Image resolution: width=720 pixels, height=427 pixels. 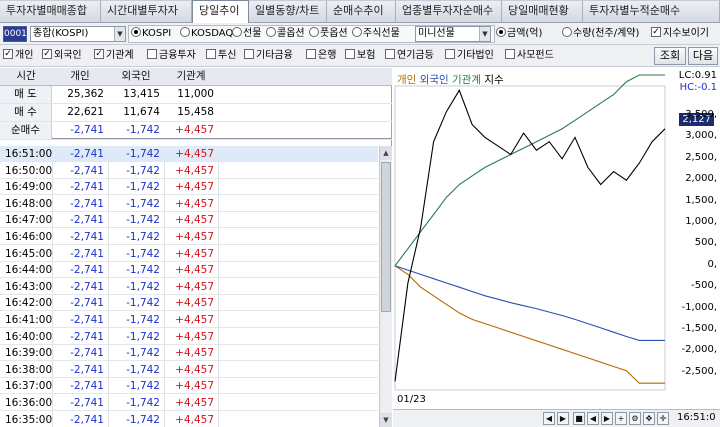 What do you see at coordinates (635, 418) in the screenshot?
I see `settings-icon: ⚙` at bounding box center [635, 418].